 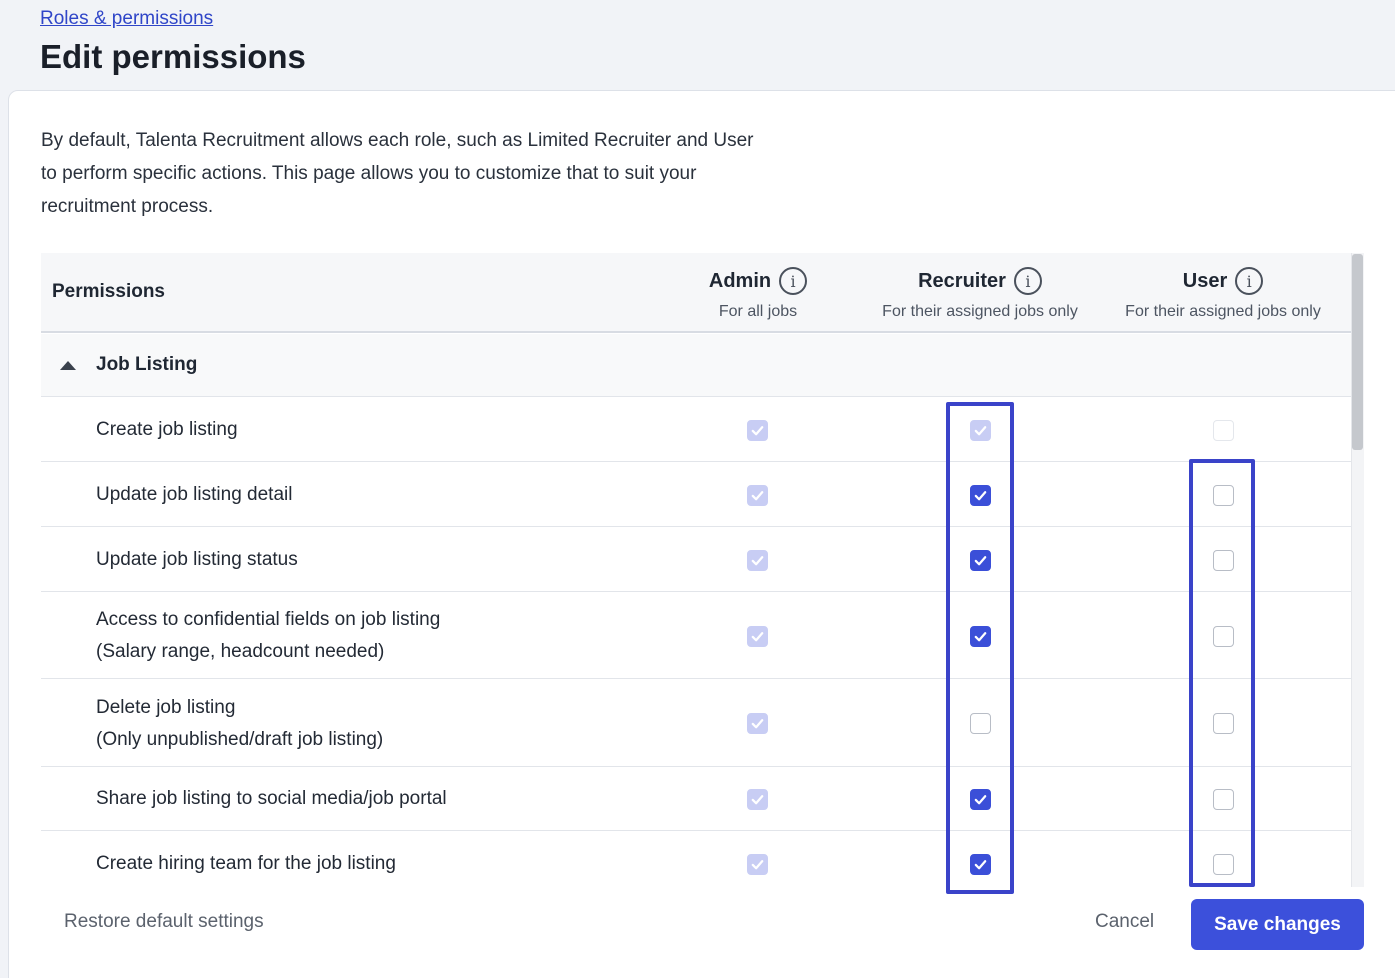 I want to click on permission-label: Create job listing, so click(x=167, y=430).